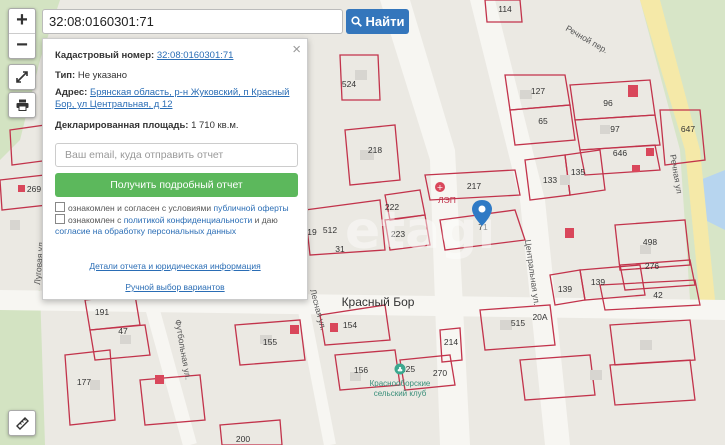  Describe the element at coordinates (543, 121) in the screenshot. I see `svg-text: 65` at that location.